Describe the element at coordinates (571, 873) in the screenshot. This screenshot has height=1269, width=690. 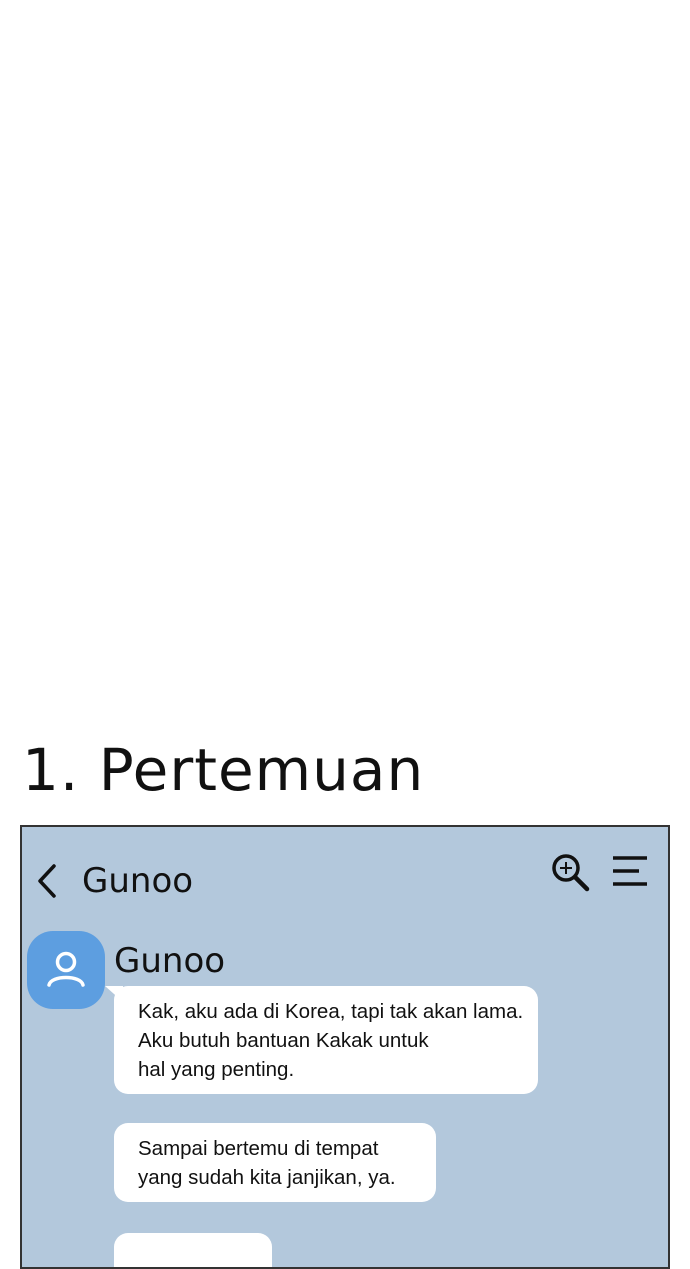
I see `zoom-in-icon` at that location.